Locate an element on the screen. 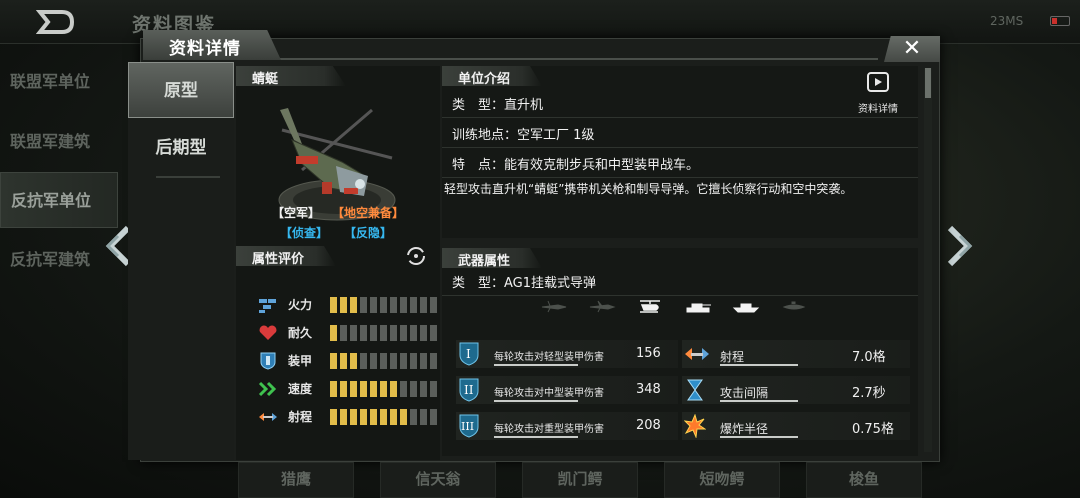 This screenshot has height=498, width=1080. info-detail-button: 资料详情 is located at coordinates (878, 93).